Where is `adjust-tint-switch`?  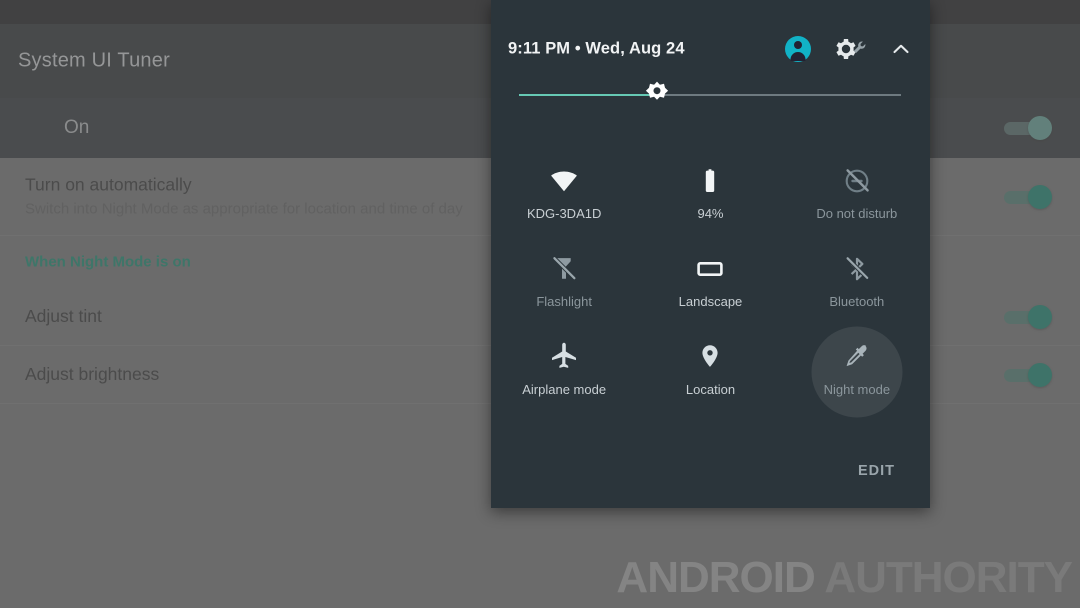 adjust-tint-switch is located at coordinates (1028, 316).